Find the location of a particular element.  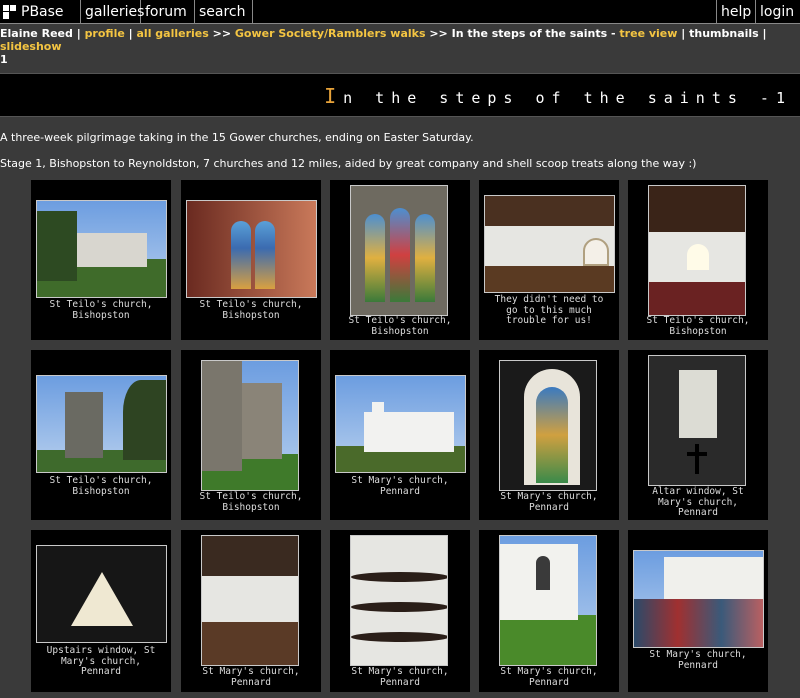

breadcrumb-current: In the steps of the saints - is located at coordinates (535, 33).